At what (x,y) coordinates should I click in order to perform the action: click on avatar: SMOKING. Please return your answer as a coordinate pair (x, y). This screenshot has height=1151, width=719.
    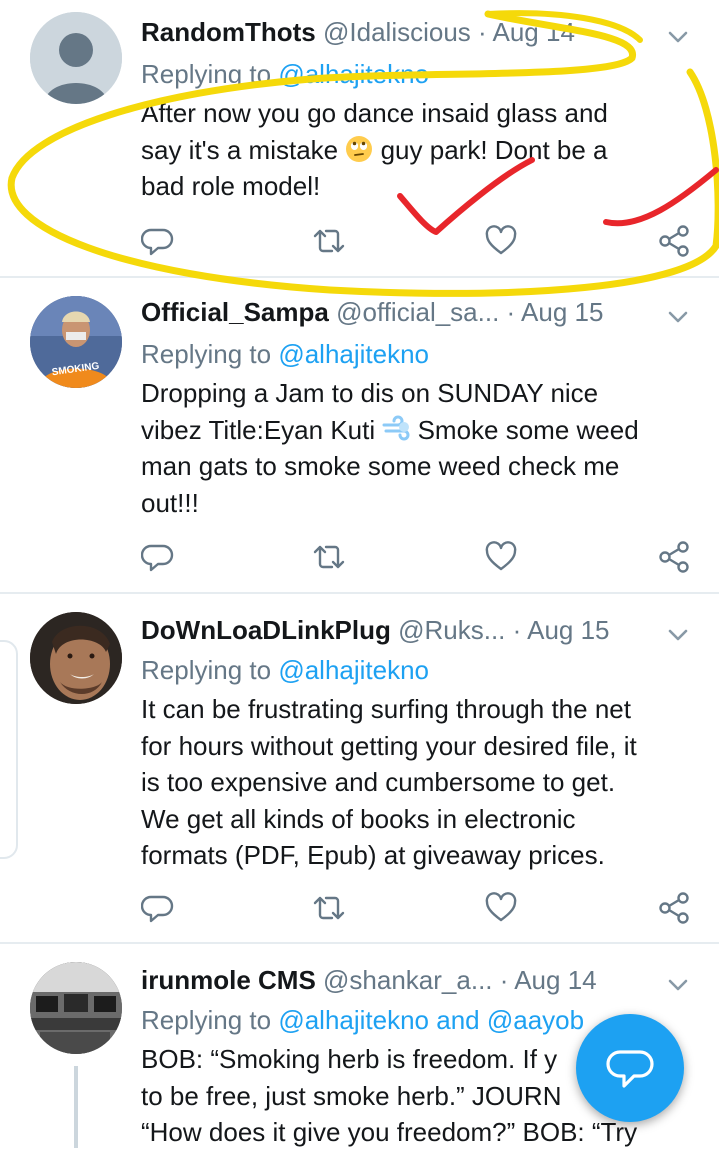
    Looking at the image, I should click on (76, 342).